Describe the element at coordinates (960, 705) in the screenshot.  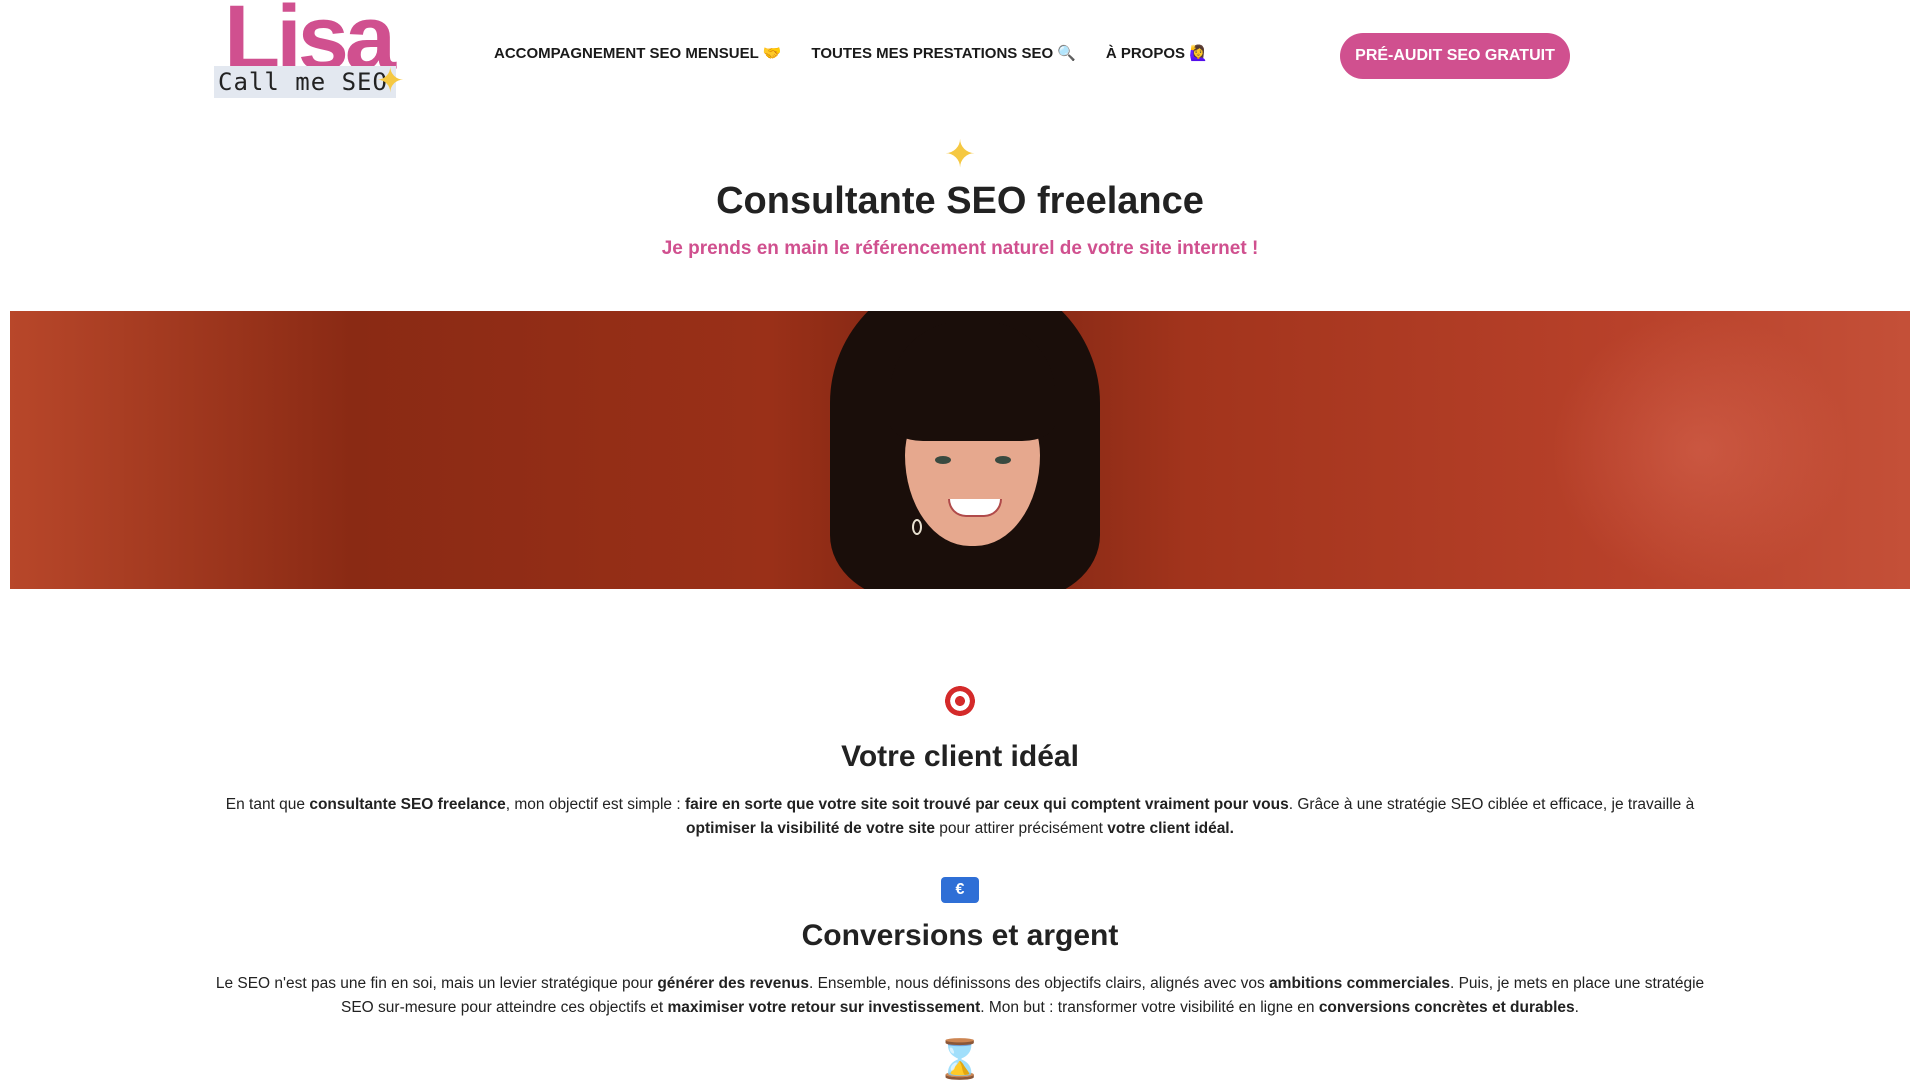
I see `target-icon` at that location.